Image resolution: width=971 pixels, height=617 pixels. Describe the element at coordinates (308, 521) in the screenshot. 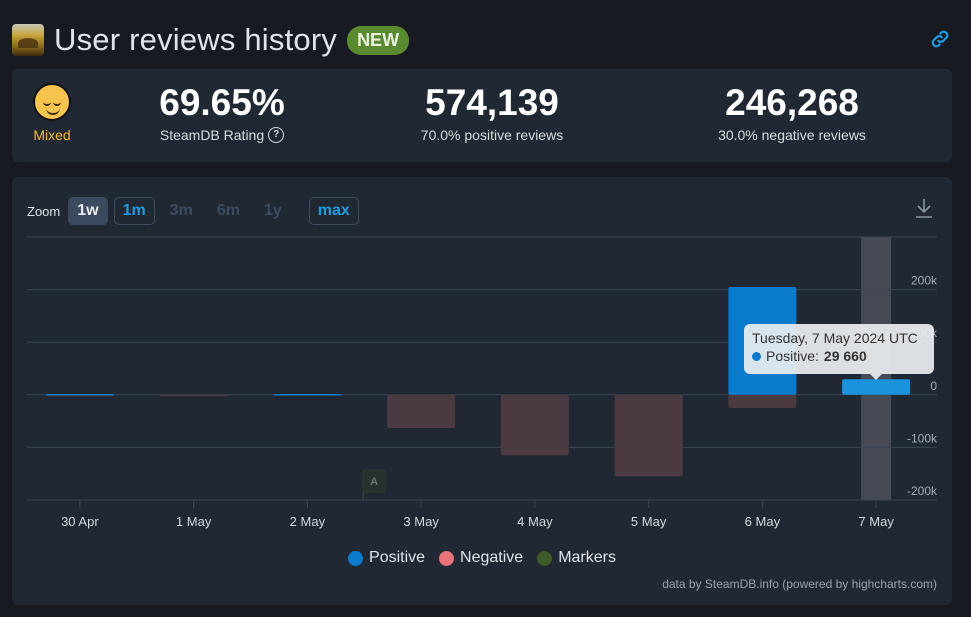

I see `x-tick-label: 2 May` at that location.